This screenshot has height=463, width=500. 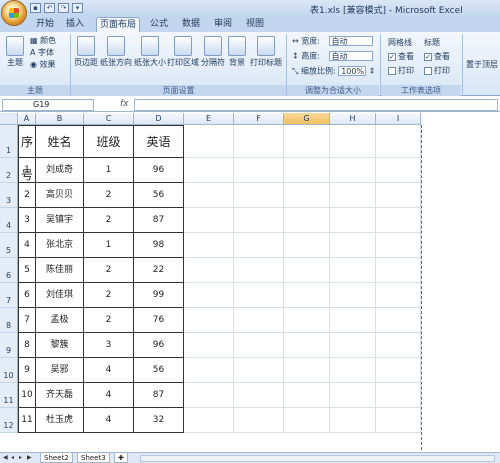 What do you see at coordinates (60, 320) in the screenshot?
I see `table-cell: 孟极` at bounding box center [60, 320].